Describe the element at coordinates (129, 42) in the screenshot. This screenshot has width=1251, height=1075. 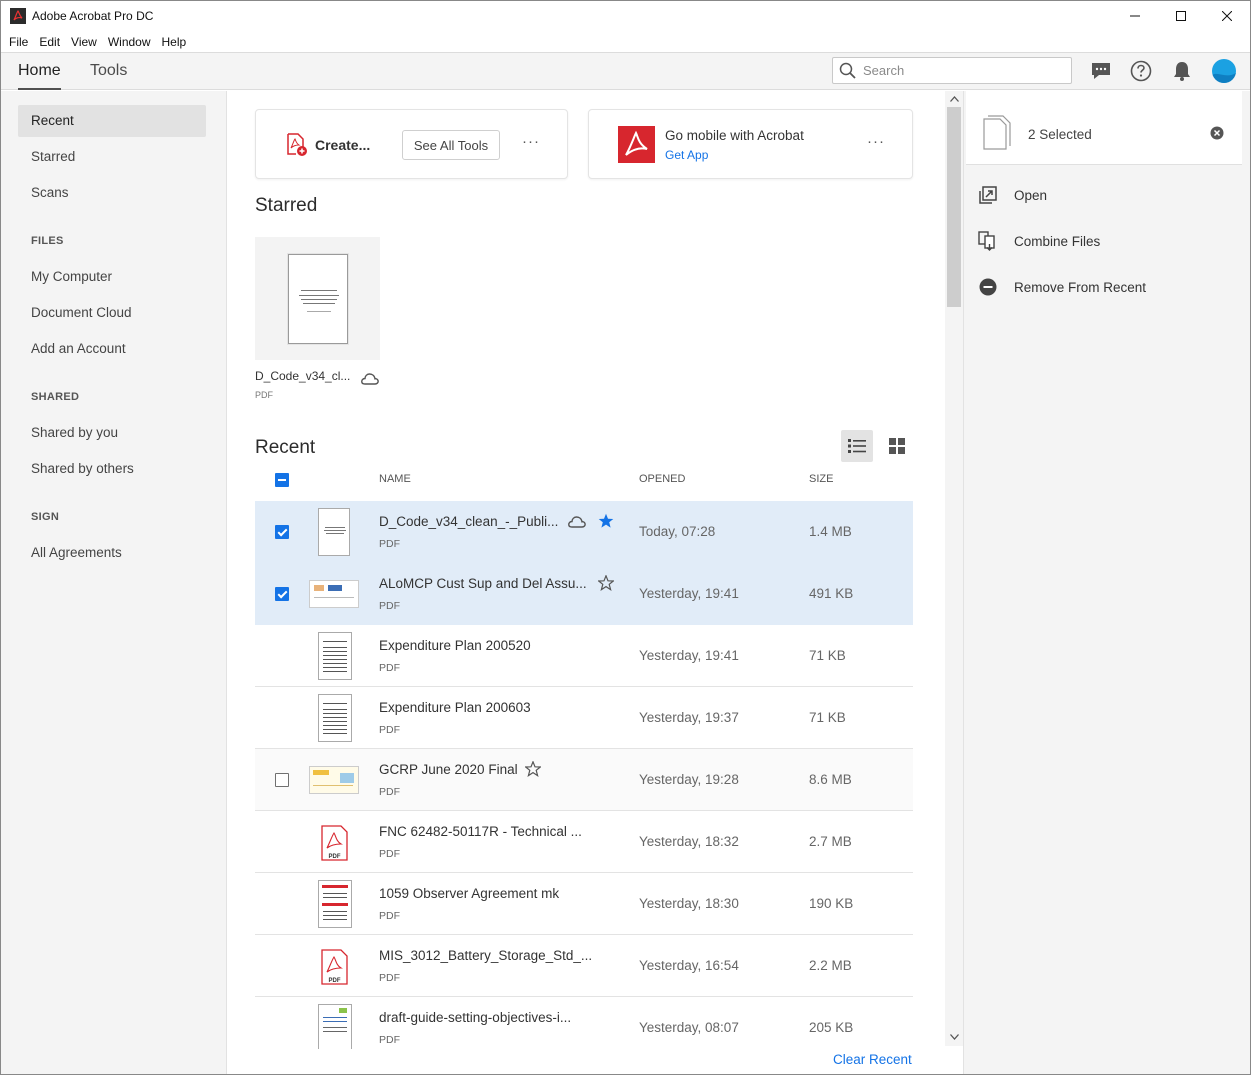
I see `menu-window: Window` at that location.